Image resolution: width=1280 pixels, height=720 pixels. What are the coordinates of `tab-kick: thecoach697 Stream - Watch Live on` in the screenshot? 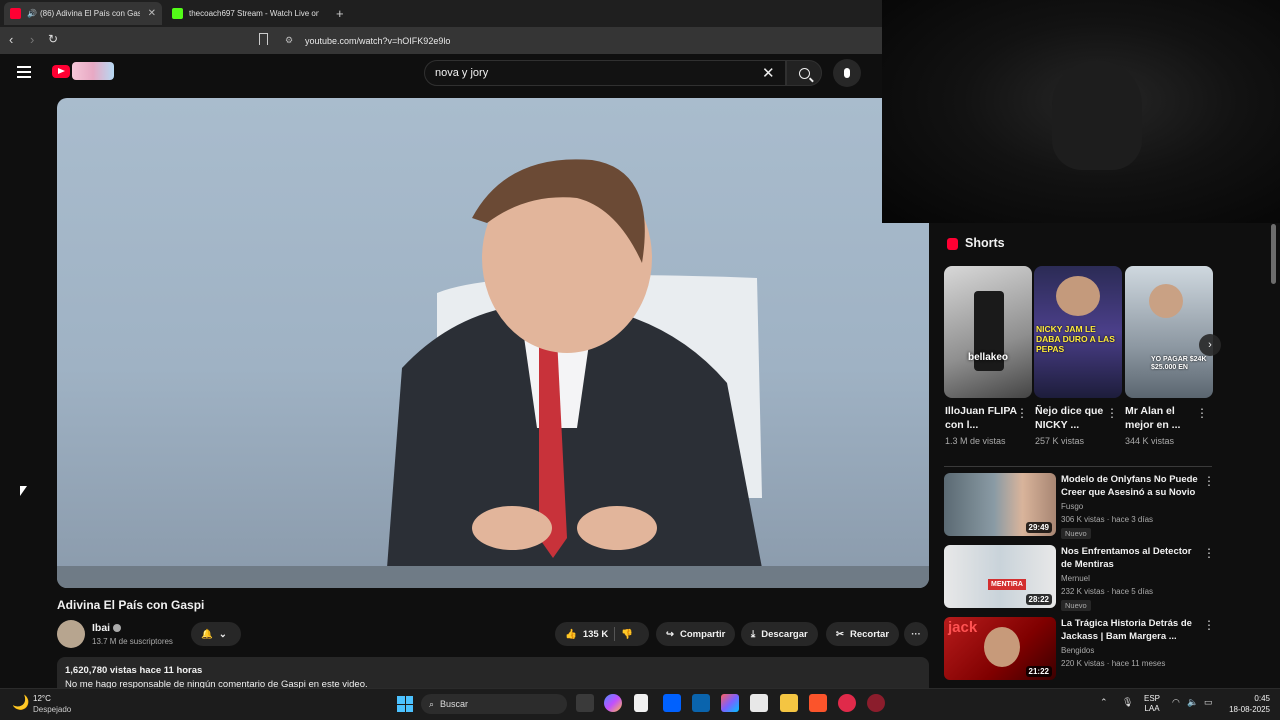 It's located at (249, 13).